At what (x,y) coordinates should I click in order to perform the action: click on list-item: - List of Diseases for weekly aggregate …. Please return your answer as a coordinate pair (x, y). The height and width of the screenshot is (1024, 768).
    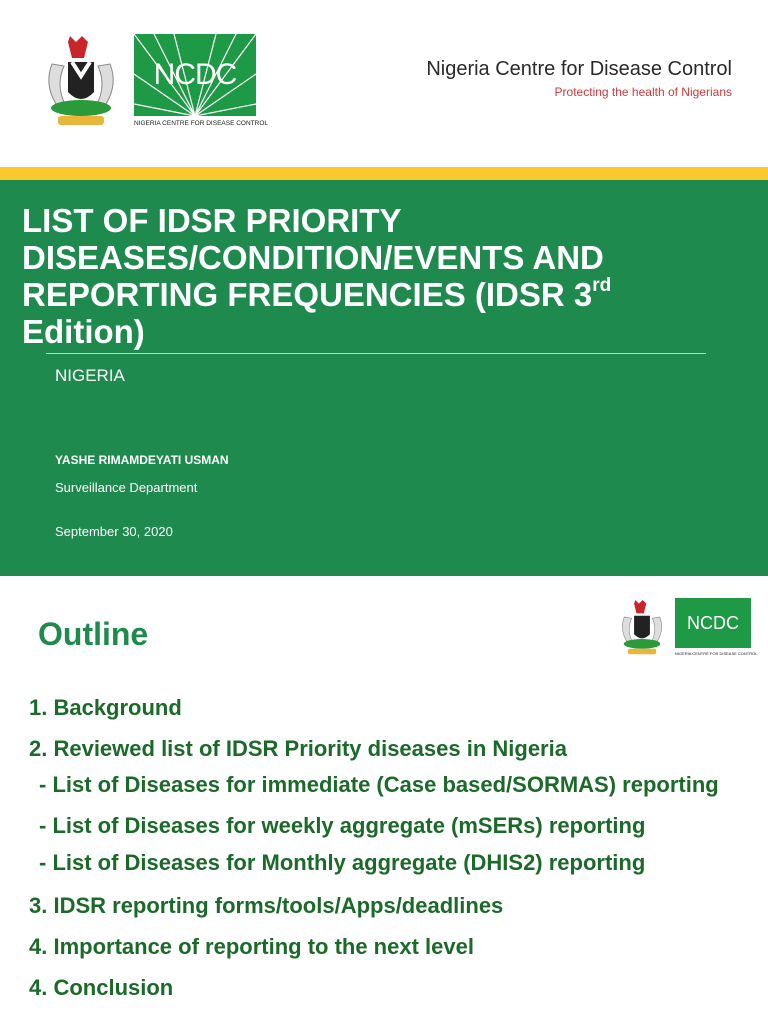
    Looking at the image, I should click on (342, 825).